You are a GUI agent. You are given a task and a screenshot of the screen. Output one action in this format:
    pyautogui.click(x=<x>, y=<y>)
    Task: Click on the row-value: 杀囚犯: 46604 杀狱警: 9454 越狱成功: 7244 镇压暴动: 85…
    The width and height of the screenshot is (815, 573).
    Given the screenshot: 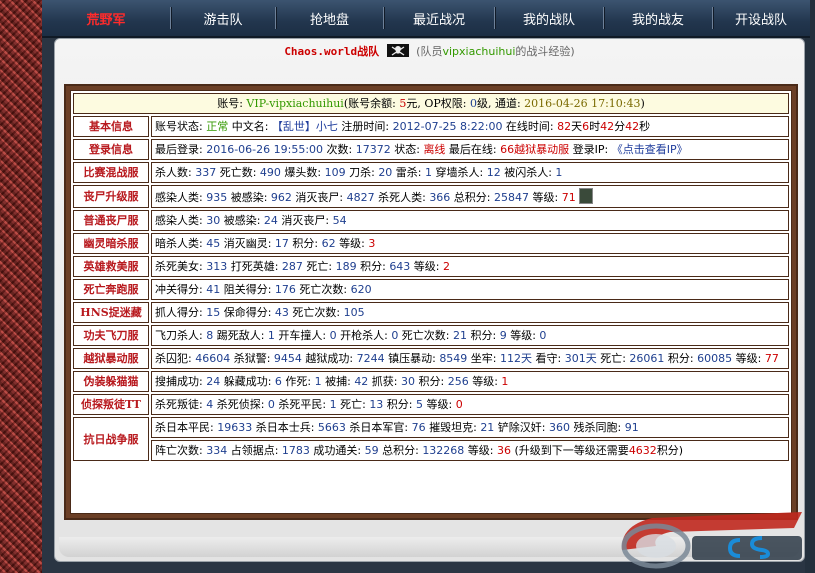 What is the action you would take?
    pyautogui.click(x=470, y=358)
    